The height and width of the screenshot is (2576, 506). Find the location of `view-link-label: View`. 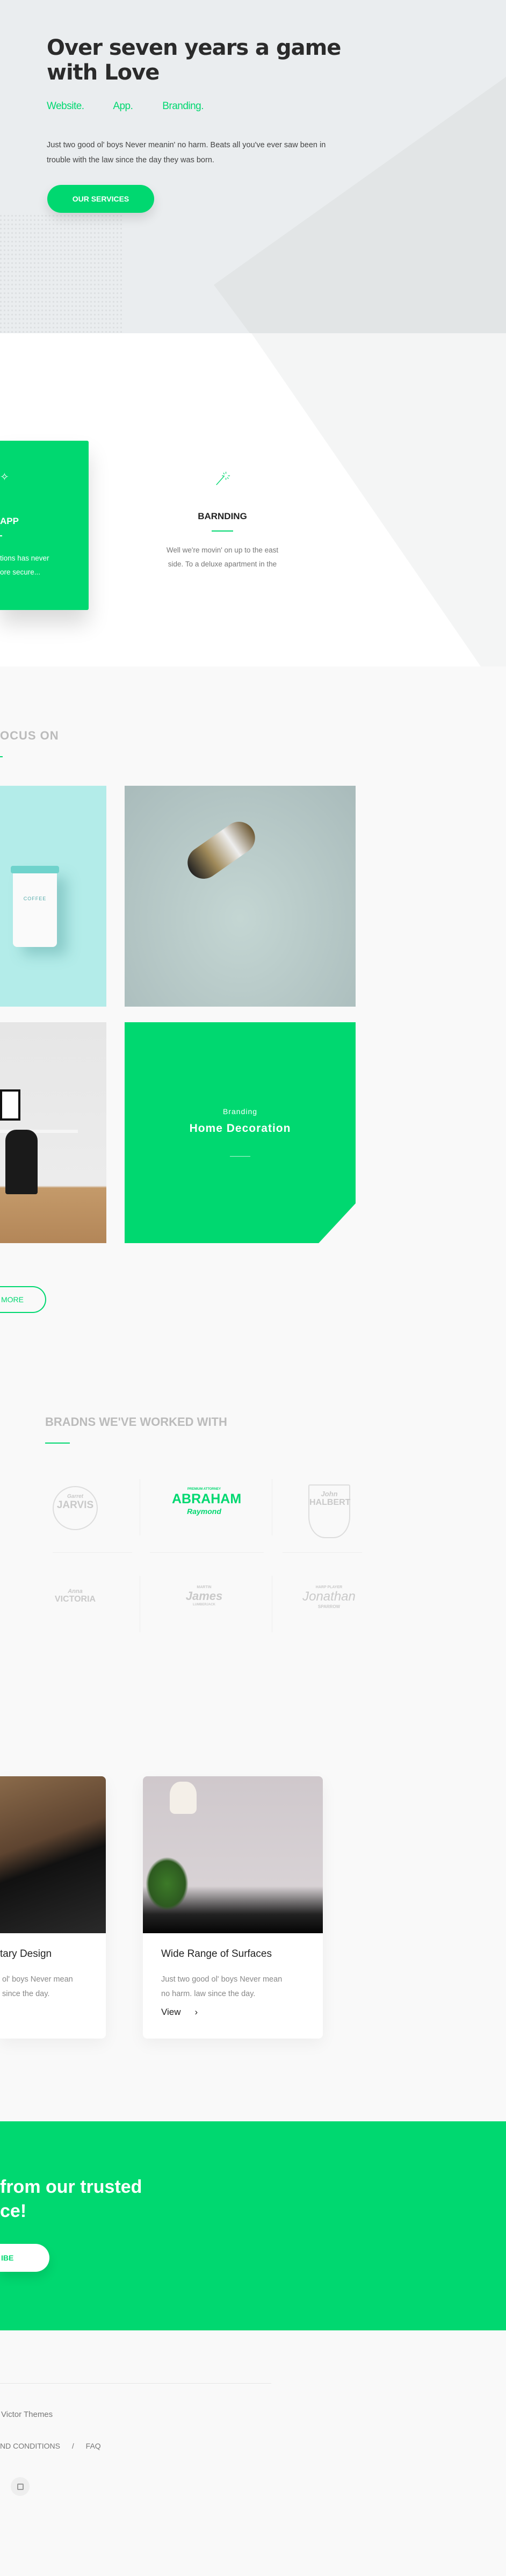

view-link-label: View is located at coordinates (171, 2012).